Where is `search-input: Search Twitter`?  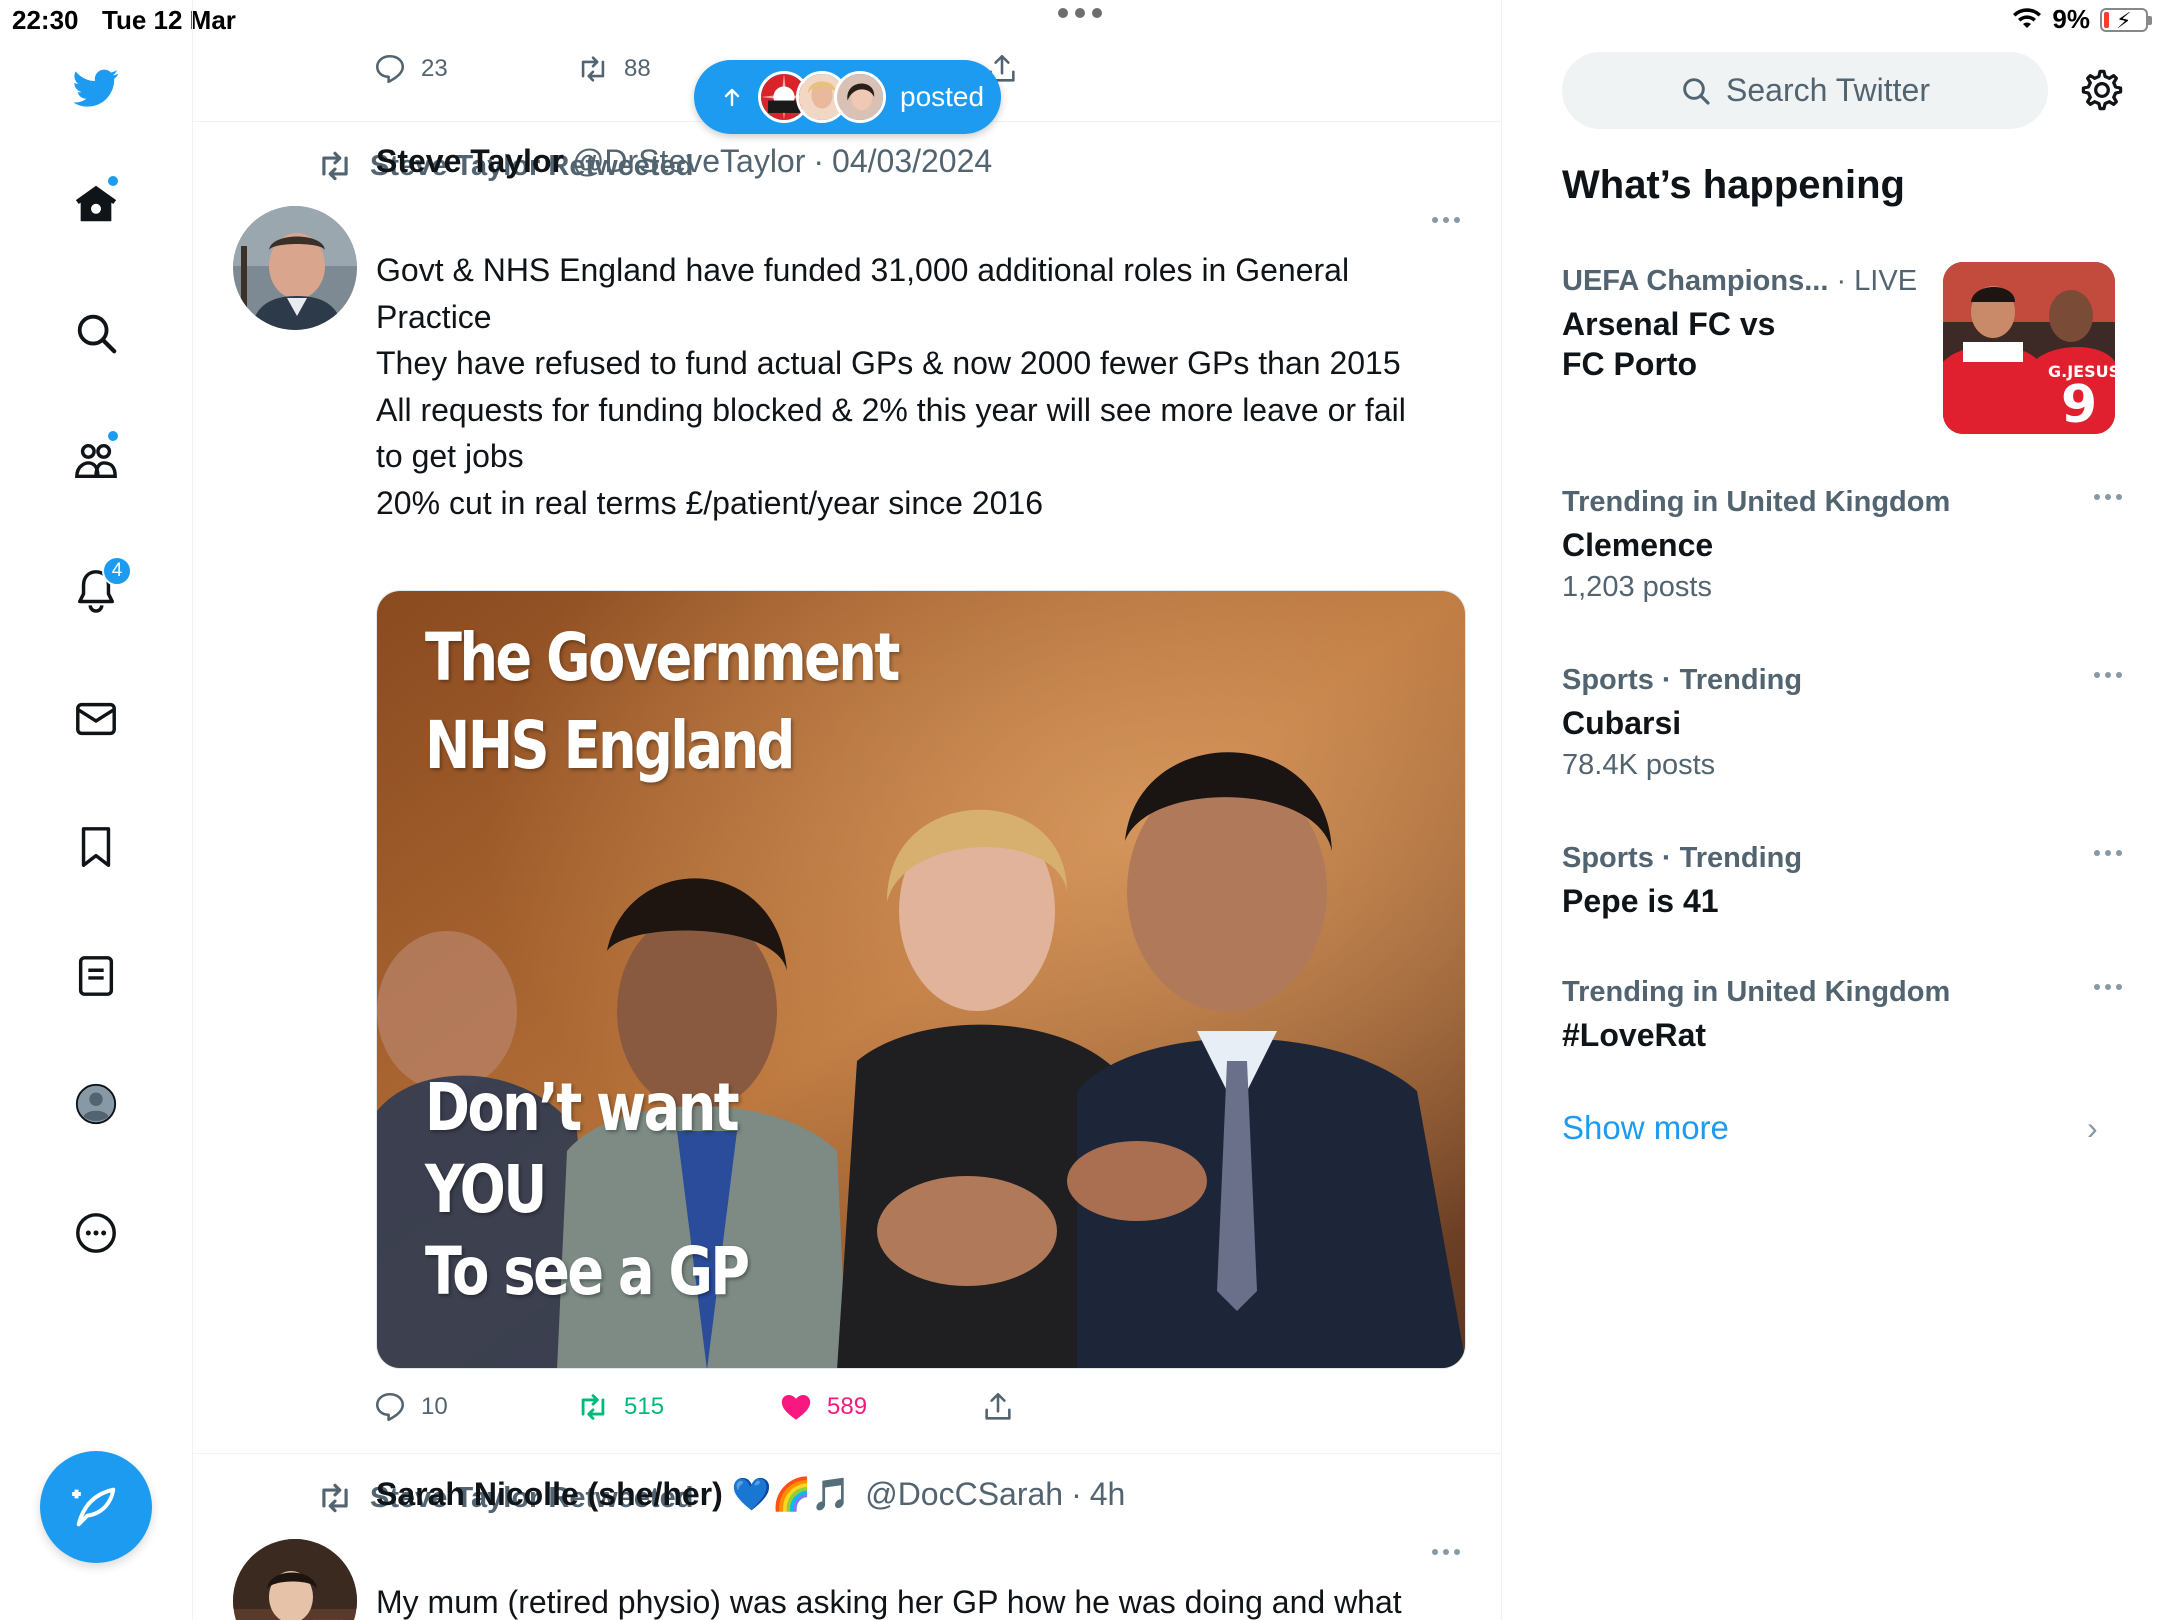
search-input: Search Twitter is located at coordinates (1805, 90).